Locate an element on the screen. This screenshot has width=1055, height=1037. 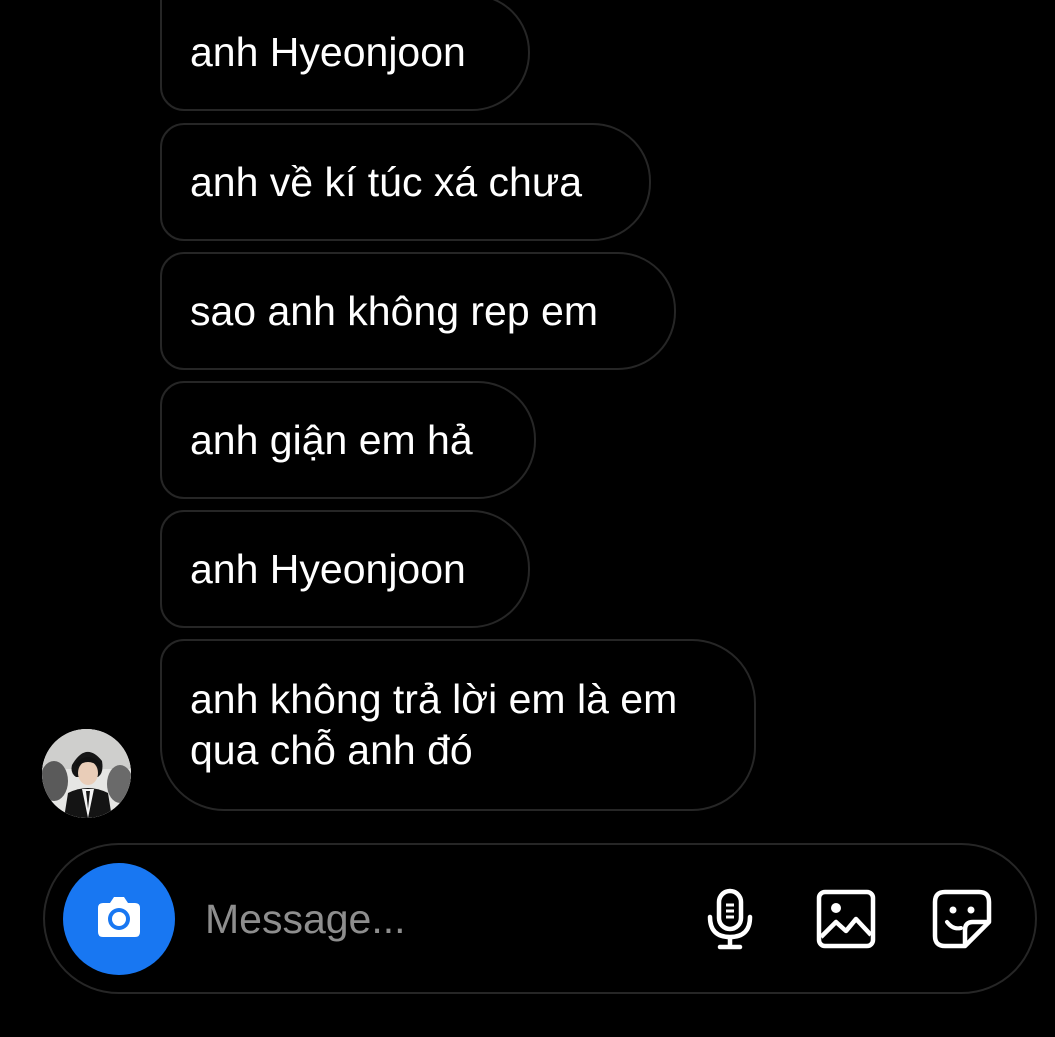
microphone-icon is located at coordinates (730, 919).